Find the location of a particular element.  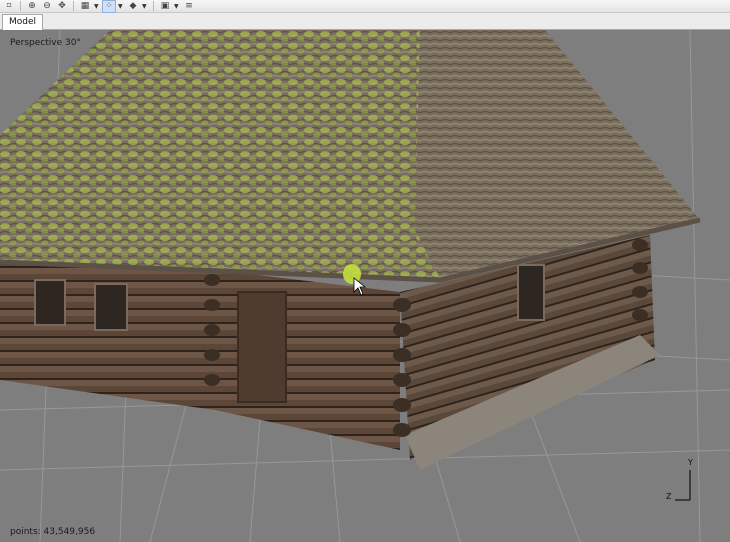

shape-icon: ◆ is located at coordinates (133, 6).